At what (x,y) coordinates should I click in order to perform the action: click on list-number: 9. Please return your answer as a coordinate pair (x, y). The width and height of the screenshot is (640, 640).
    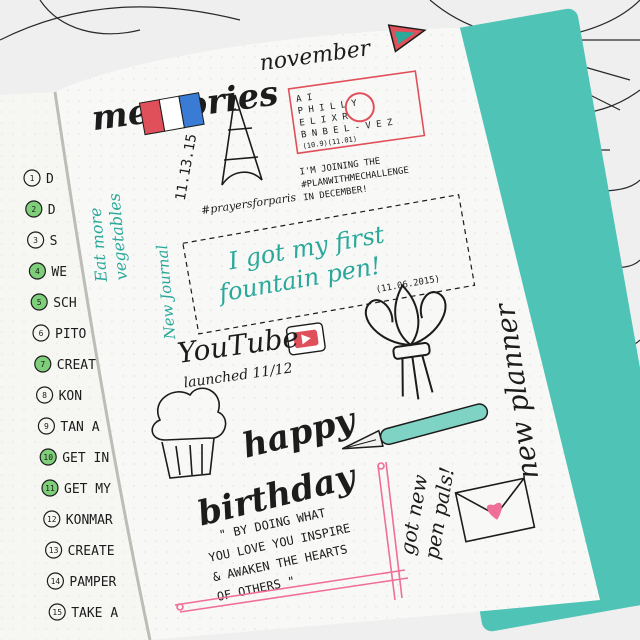
    Looking at the image, I should click on (46, 426).